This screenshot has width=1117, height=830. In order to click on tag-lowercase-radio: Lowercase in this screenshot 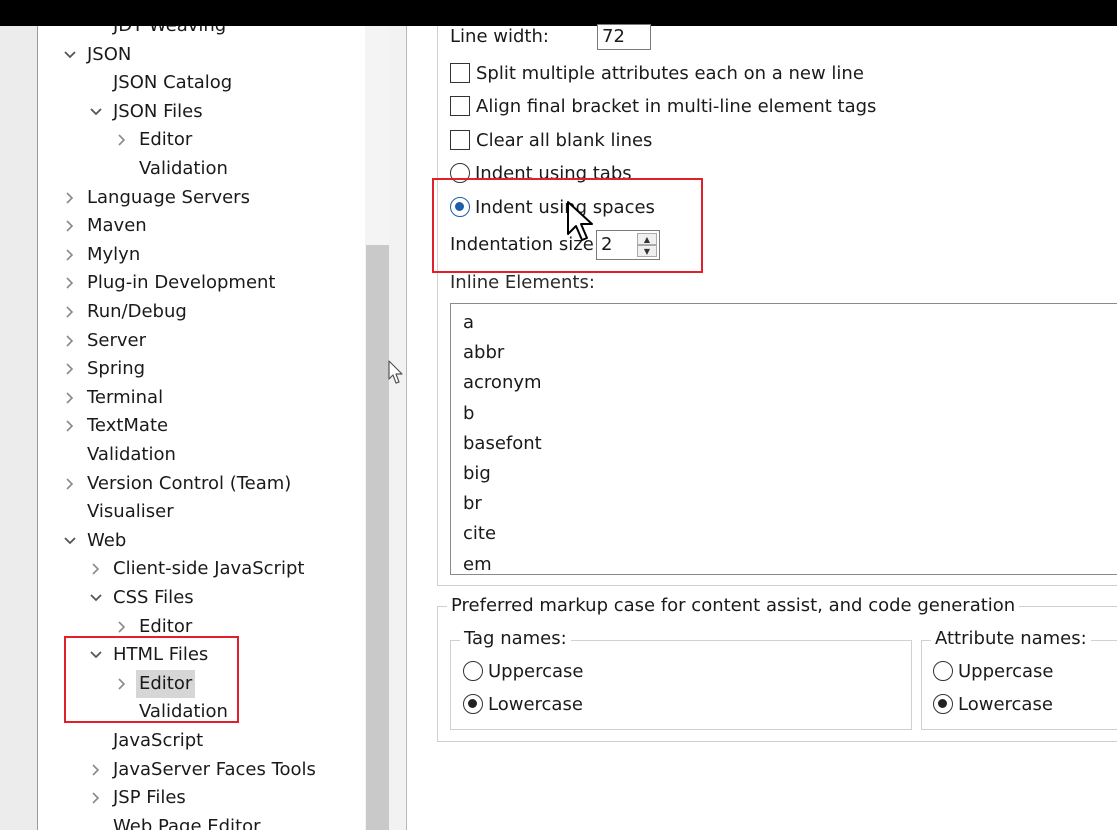, I will do `click(523, 704)`.